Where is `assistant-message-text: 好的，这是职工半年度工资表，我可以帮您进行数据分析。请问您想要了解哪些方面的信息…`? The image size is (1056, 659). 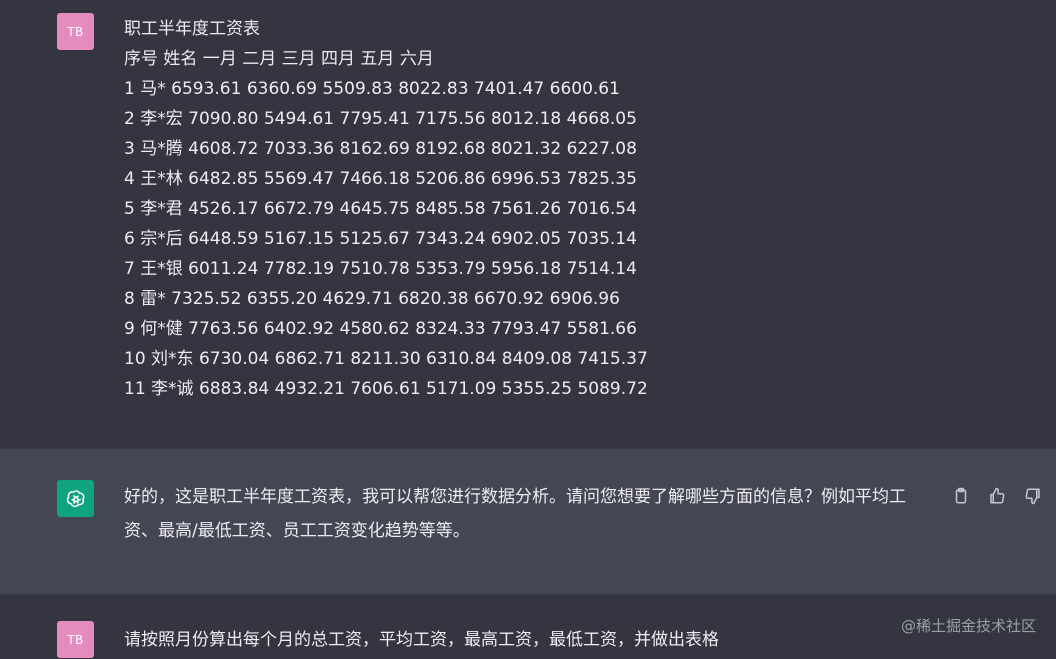 assistant-message-text: 好的，这是职工半年度工资表，我可以帮您进行数据分析。请问您想要了解哪些方面的信息… is located at coordinates (524, 514).